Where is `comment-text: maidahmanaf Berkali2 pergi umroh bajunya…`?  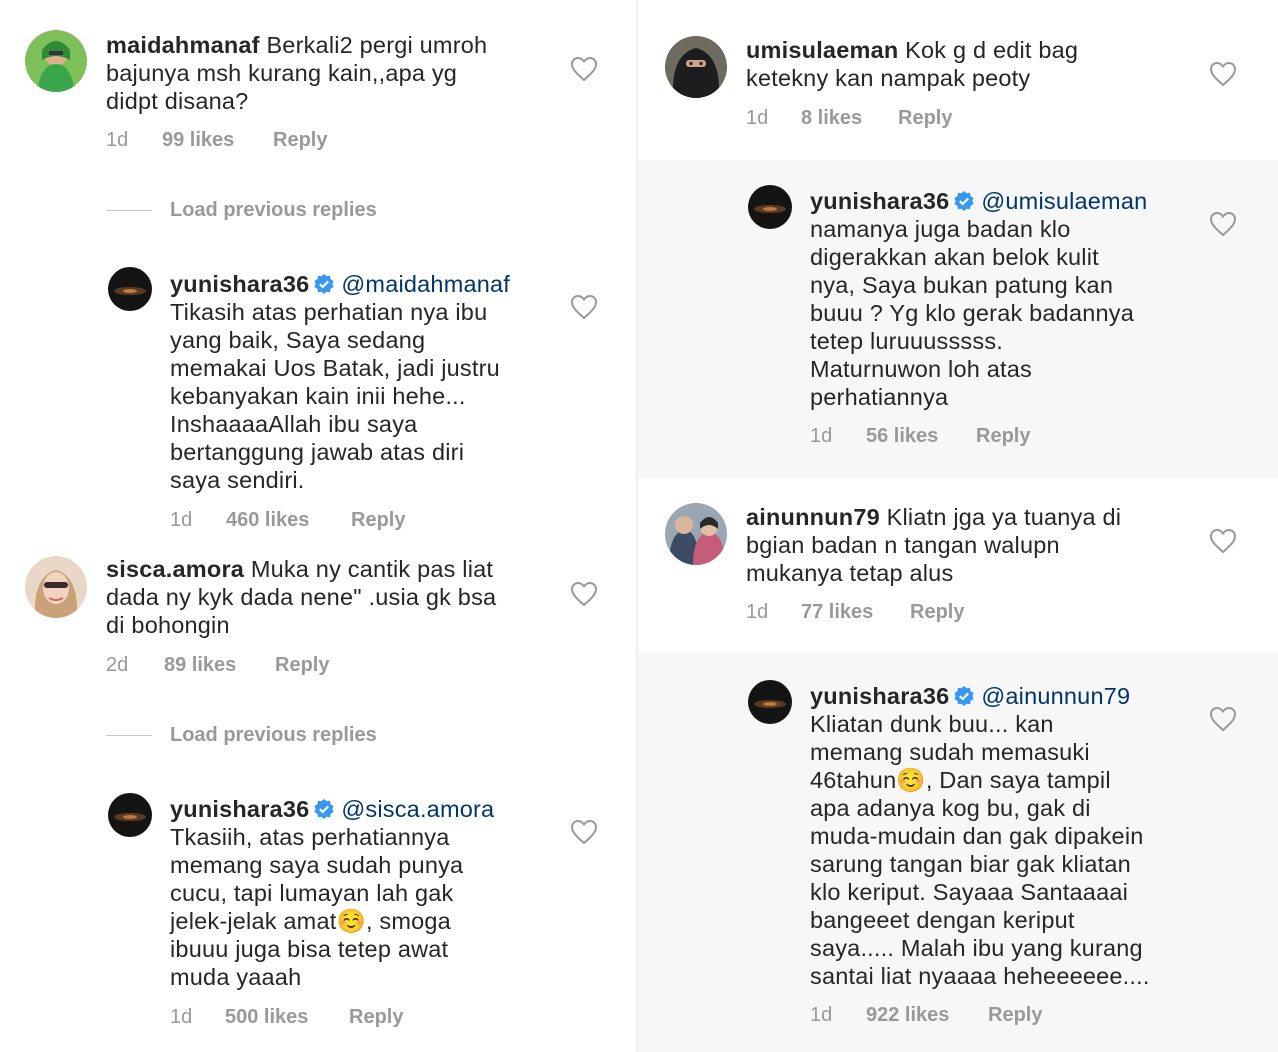
comment-text: maidahmanaf Berkali2 pergi umroh bajunya… is located at coordinates (316, 73).